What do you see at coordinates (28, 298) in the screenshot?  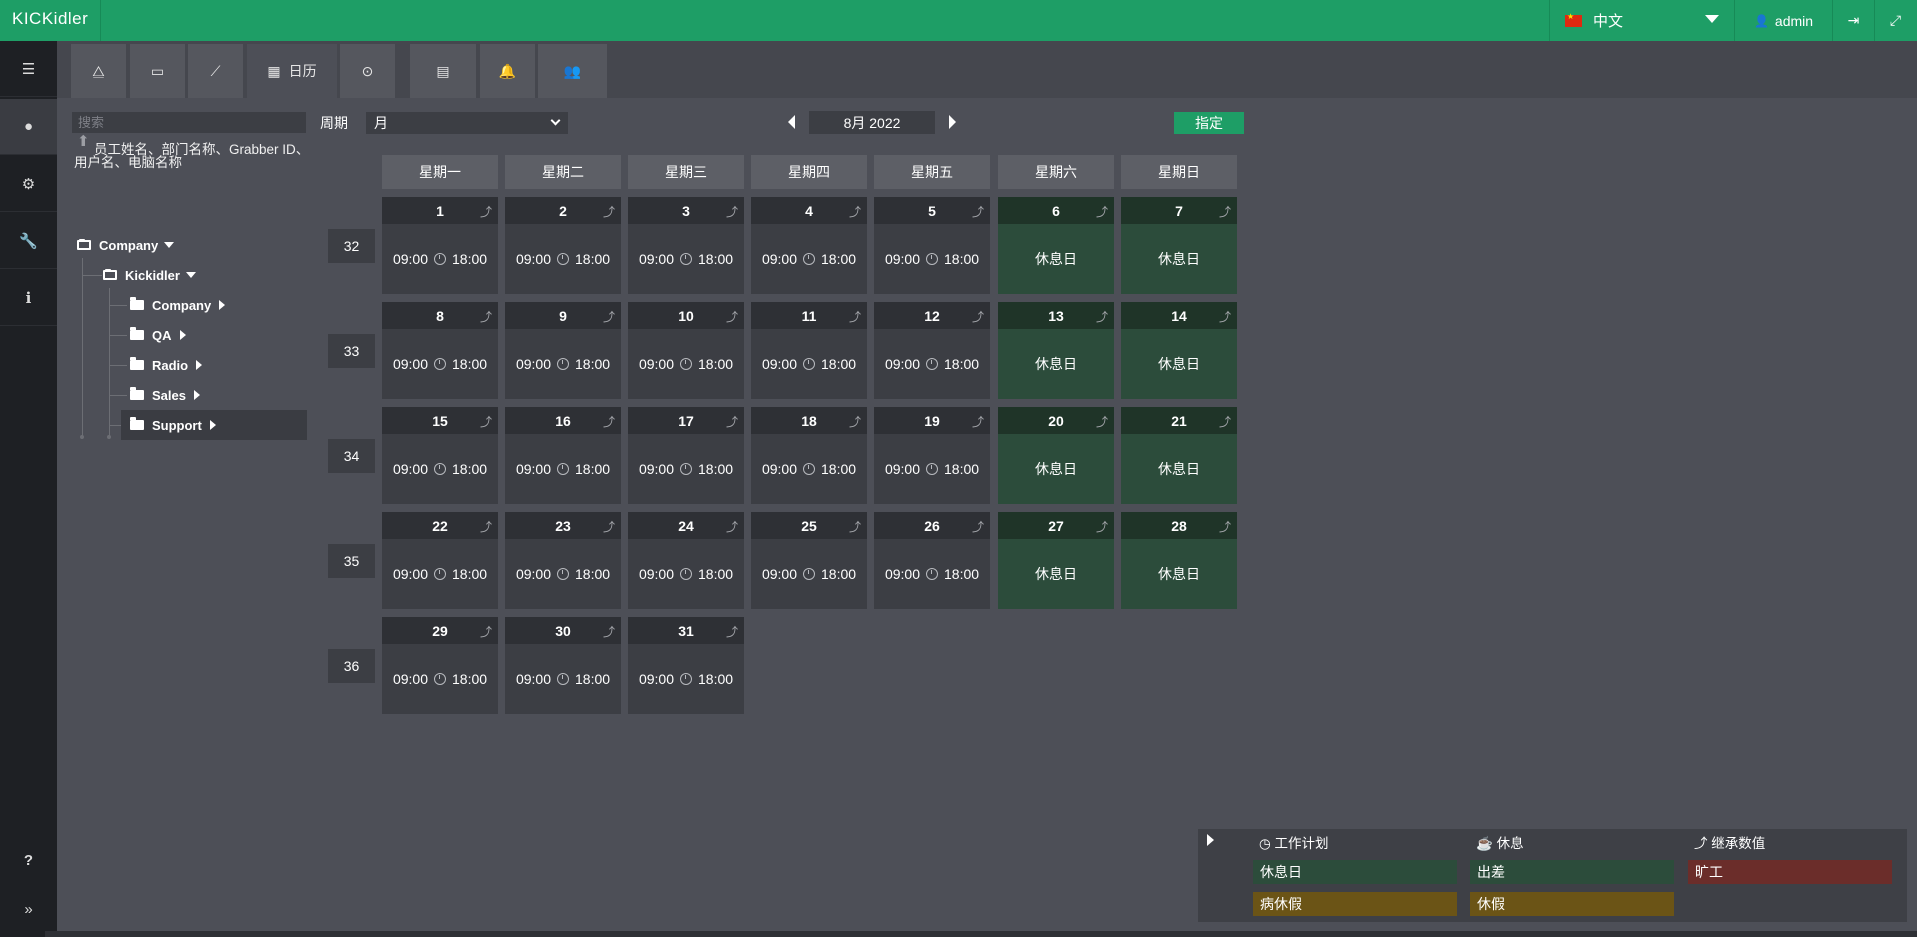 I see `info-icon: i` at bounding box center [28, 298].